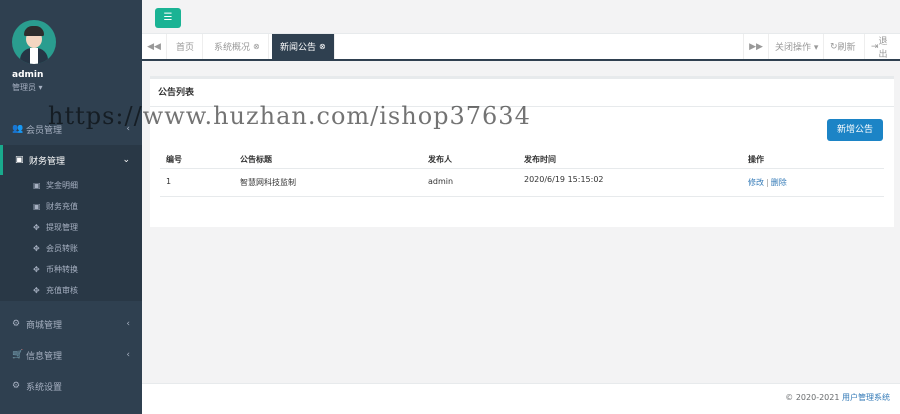  Describe the element at coordinates (44, 130) in the screenshot. I see `sidebar-item-label: 会员管理` at that location.